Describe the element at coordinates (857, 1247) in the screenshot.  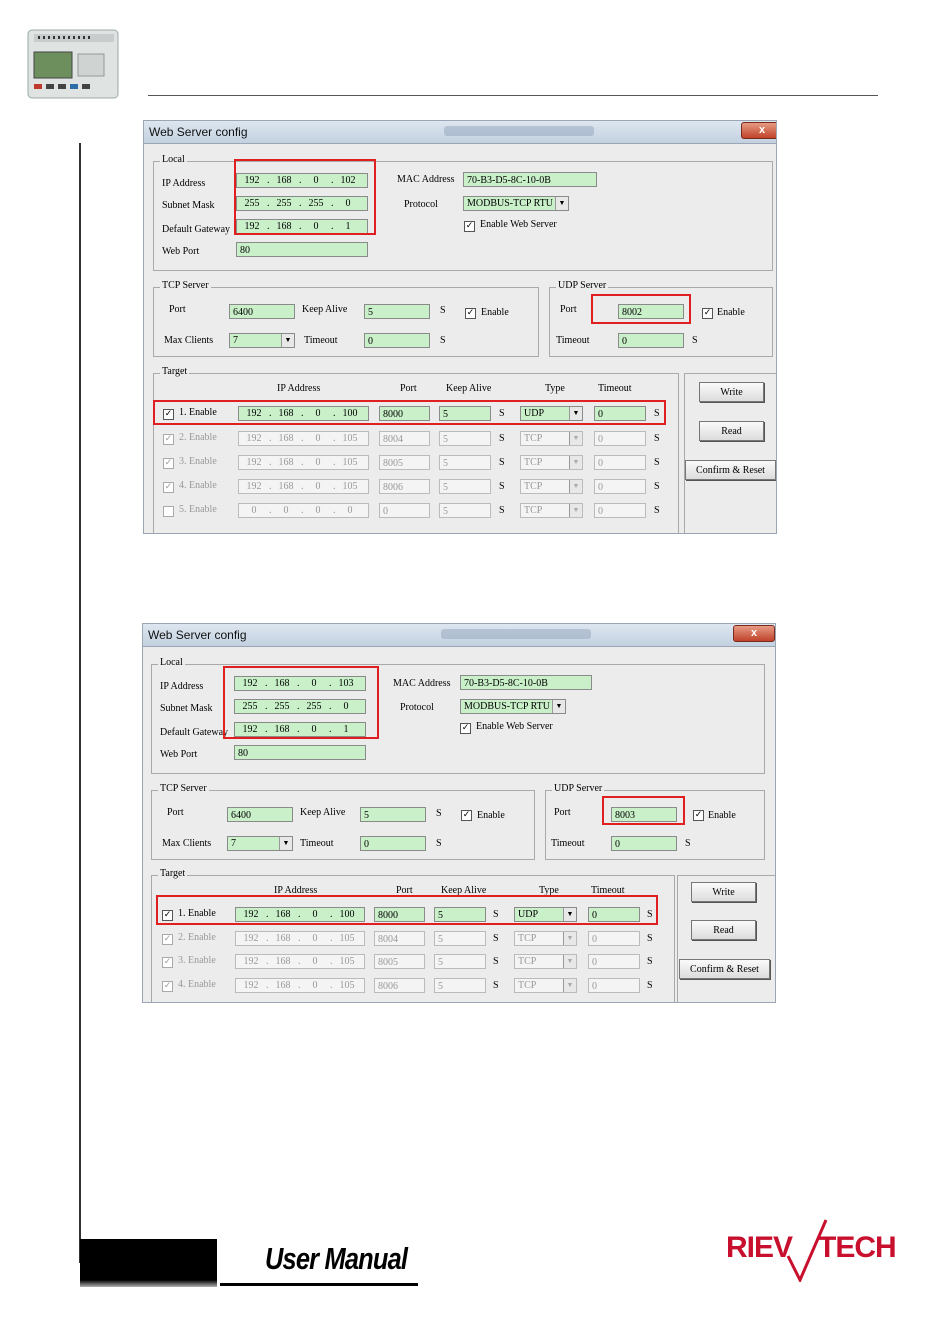
I see `brand-logo-right: TECH` at that location.